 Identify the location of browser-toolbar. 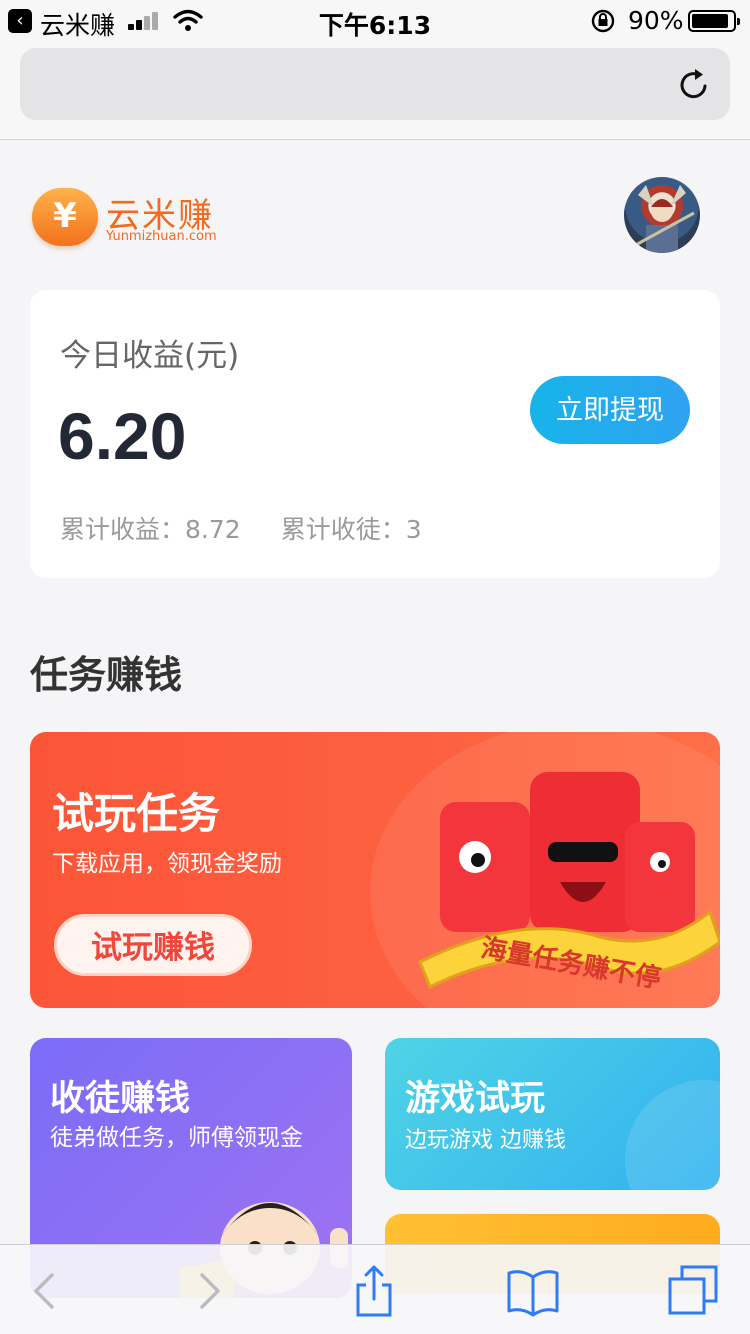
(375, 1289).